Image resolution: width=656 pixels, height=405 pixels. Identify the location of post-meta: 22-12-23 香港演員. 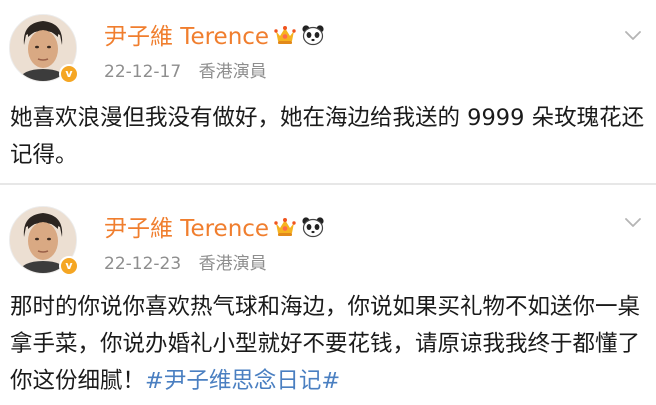
(185, 264).